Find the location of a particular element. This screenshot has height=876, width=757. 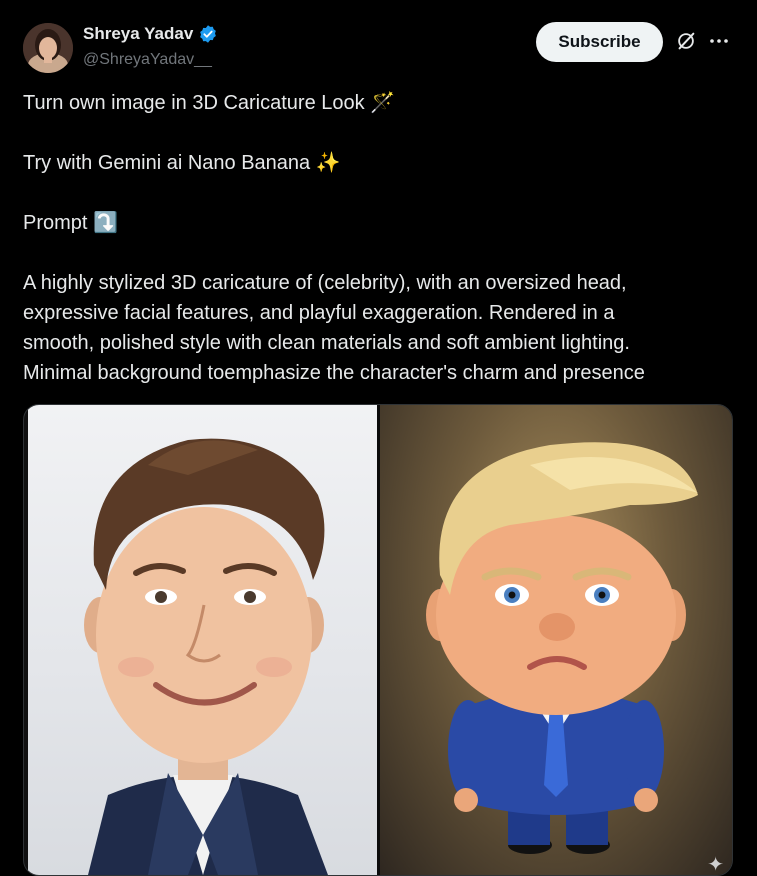

avatar-image is located at coordinates (48, 48).